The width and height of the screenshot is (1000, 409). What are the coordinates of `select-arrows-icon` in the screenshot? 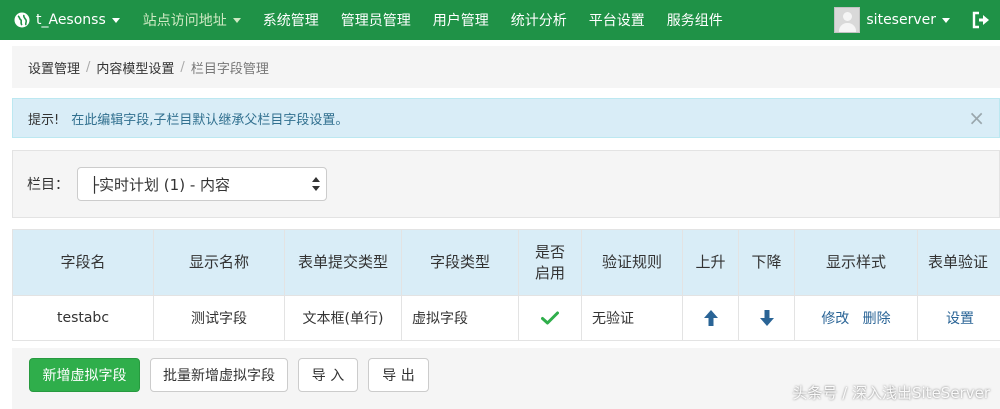 It's located at (316, 184).